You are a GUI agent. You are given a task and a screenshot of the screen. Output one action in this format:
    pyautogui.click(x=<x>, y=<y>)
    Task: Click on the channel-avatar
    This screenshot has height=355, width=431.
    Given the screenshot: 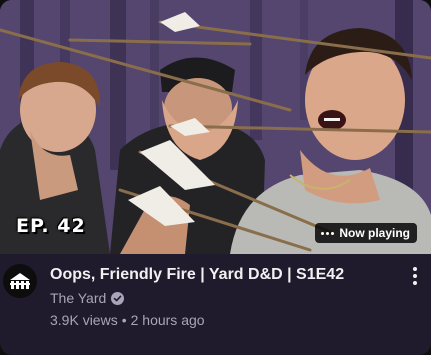 What is the action you would take?
    pyautogui.click(x=20, y=281)
    